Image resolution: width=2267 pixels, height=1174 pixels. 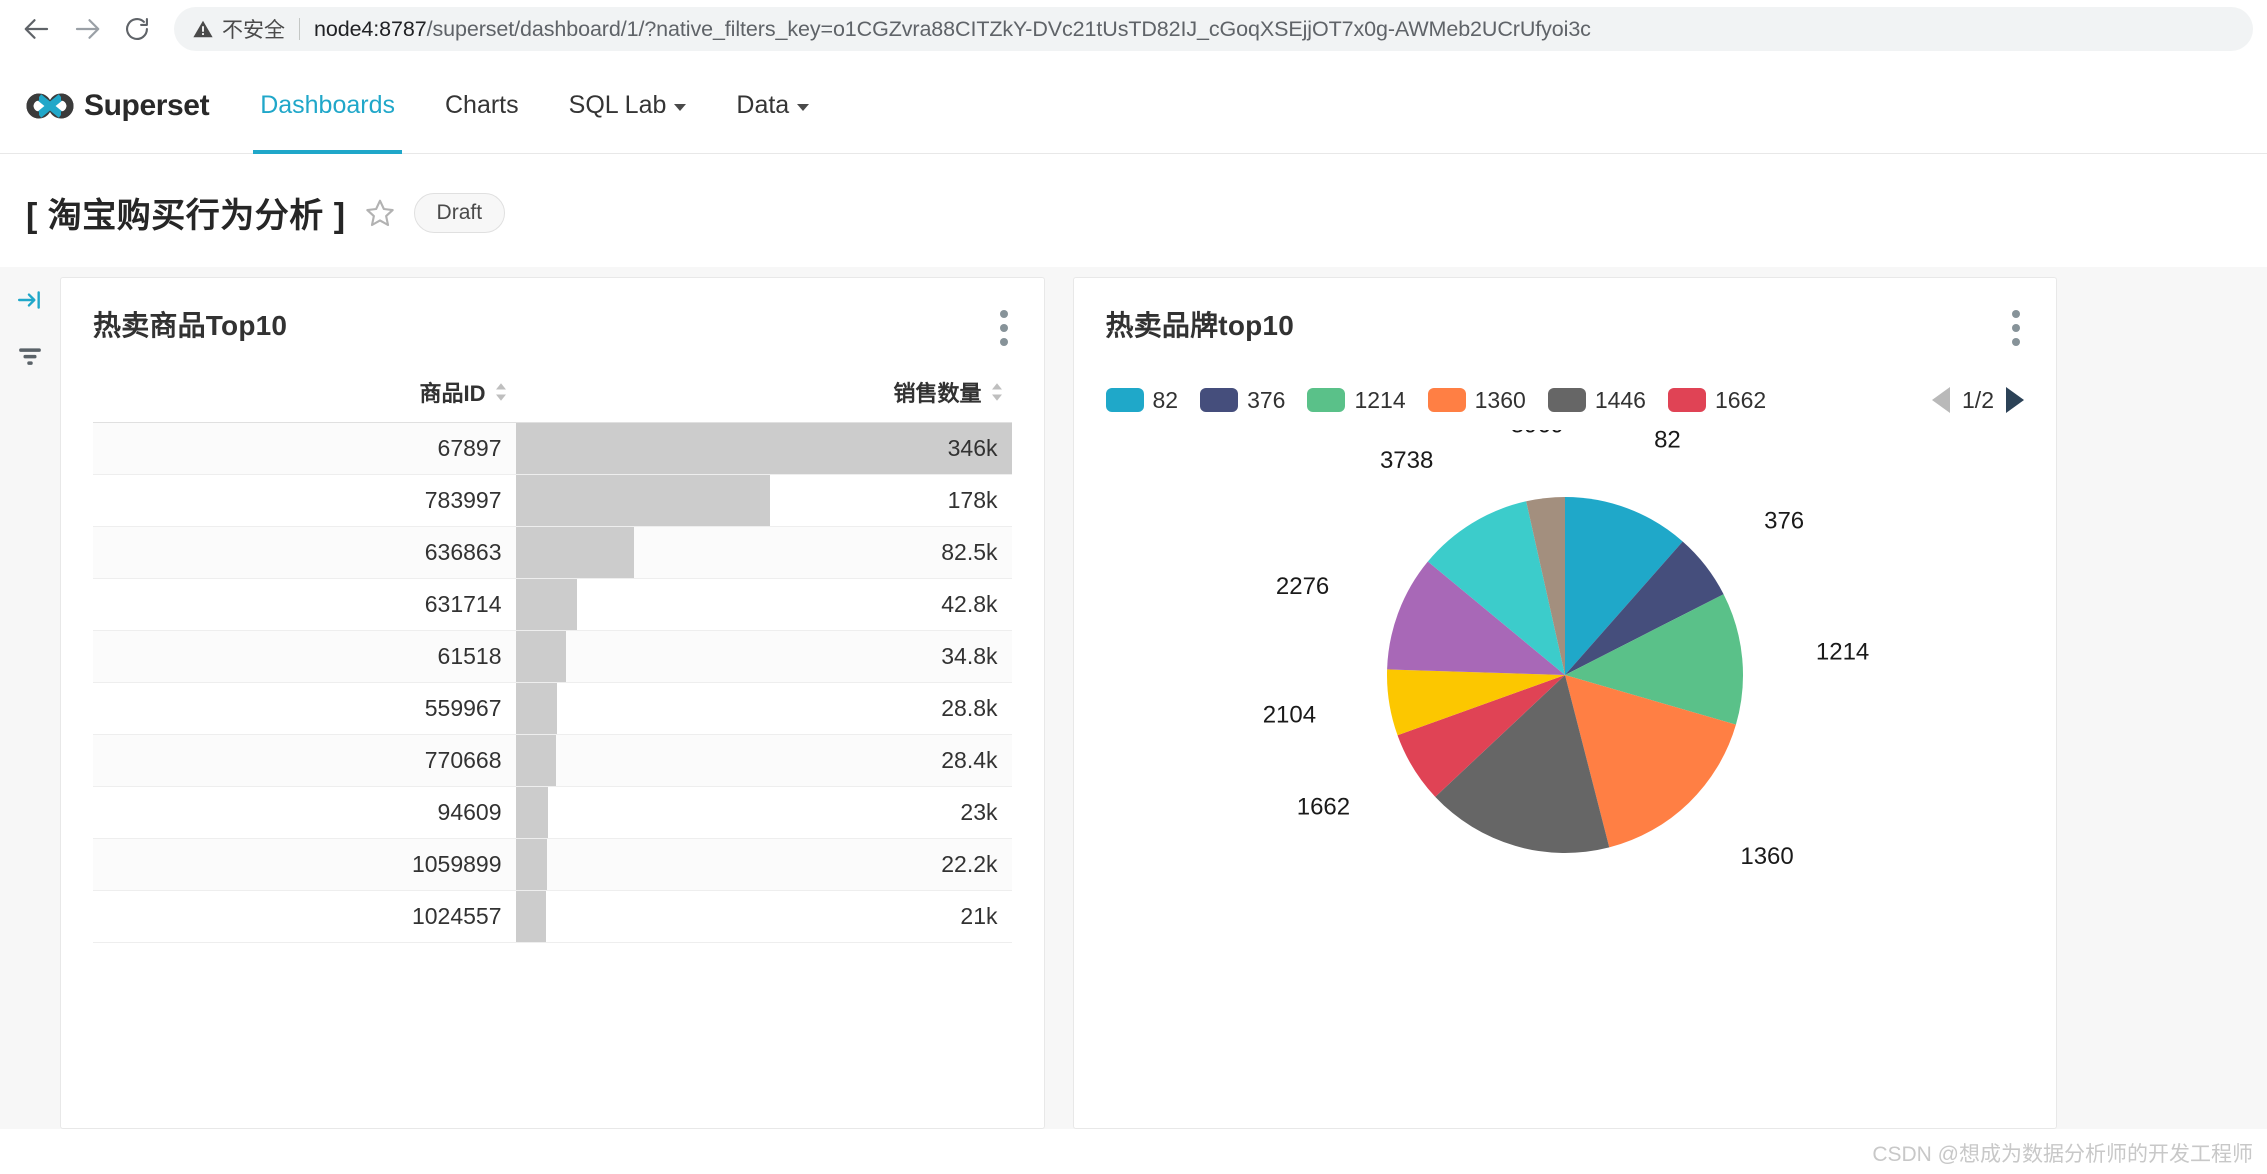 What do you see at coordinates (1620, 399) in the screenshot?
I see `legend-label: 1446` at bounding box center [1620, 399].